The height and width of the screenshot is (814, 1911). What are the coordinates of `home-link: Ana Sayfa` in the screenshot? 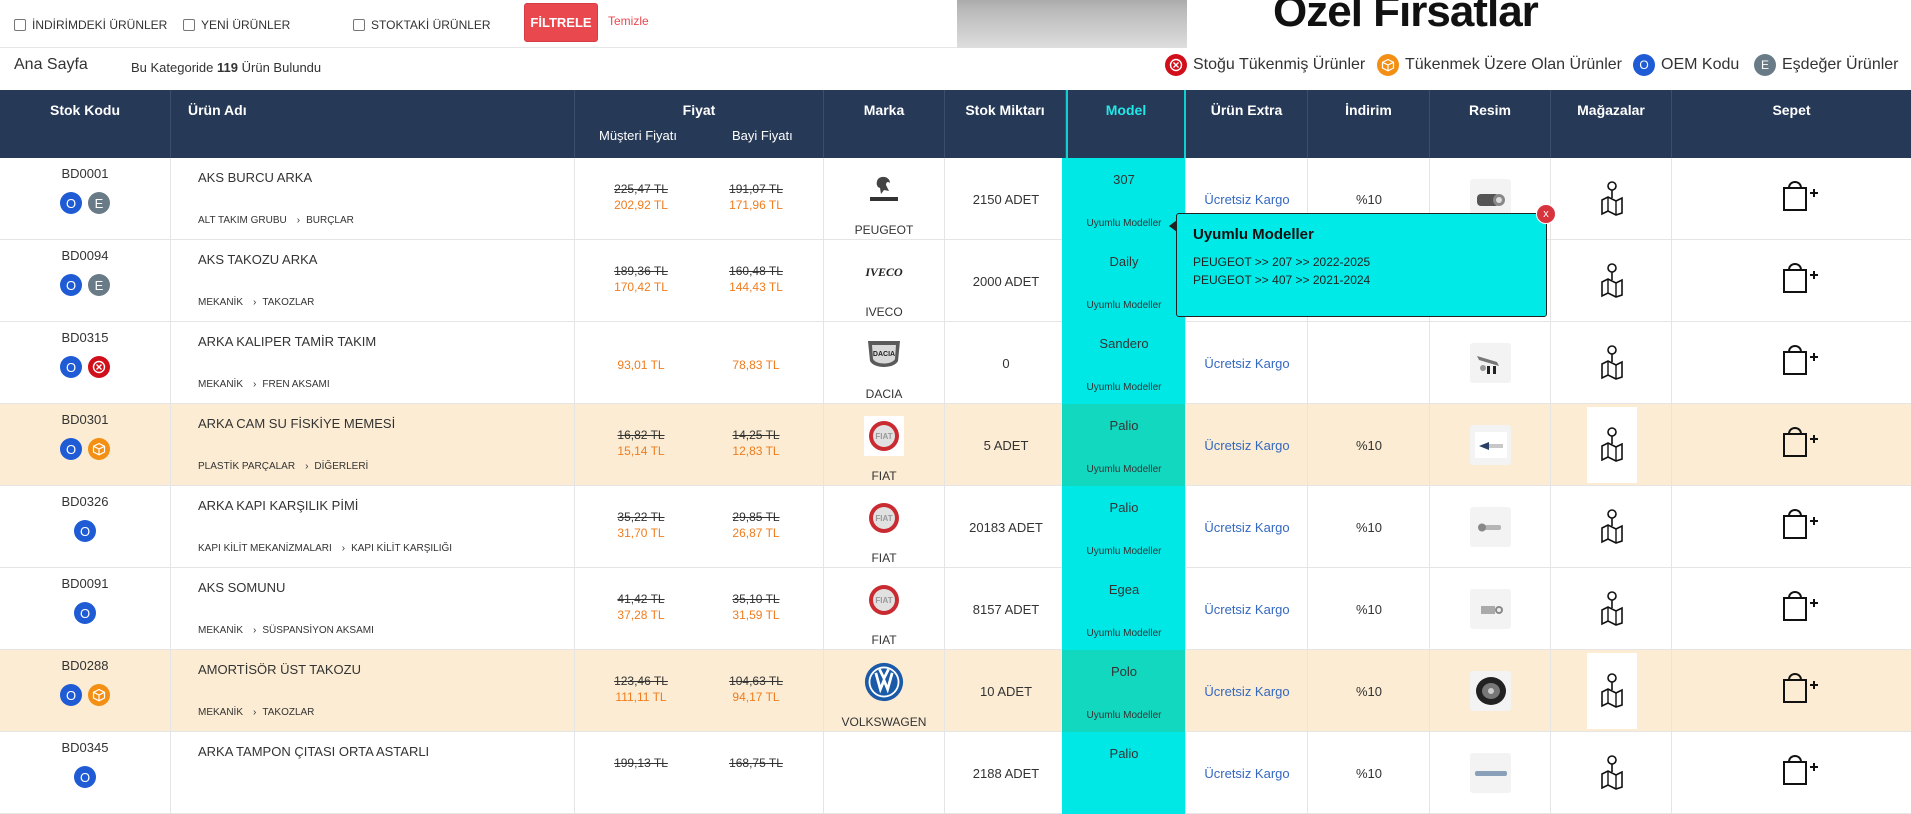 It's located at (51, 65).